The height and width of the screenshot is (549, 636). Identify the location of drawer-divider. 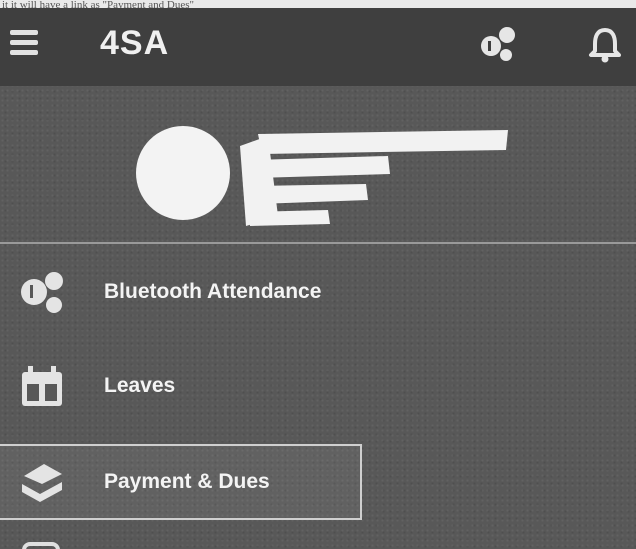
(318, 243).